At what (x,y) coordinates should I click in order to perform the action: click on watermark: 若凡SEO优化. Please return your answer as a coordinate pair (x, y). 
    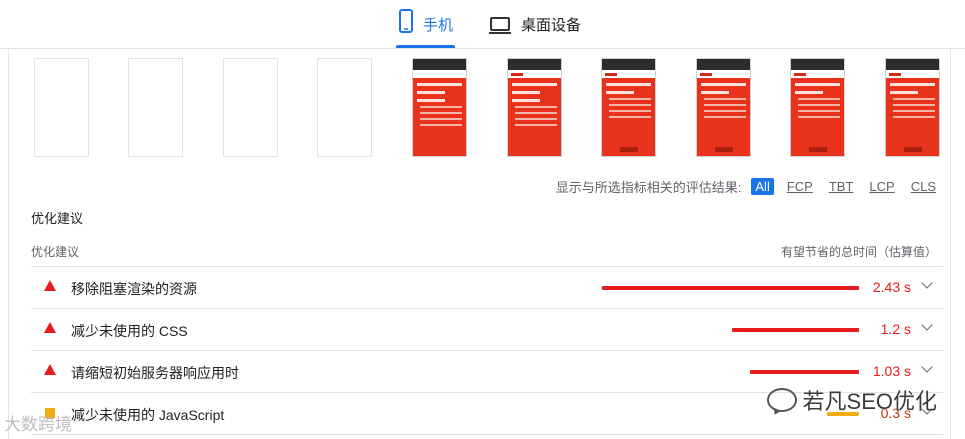
    Looking at the image, I should click on (851, 400).